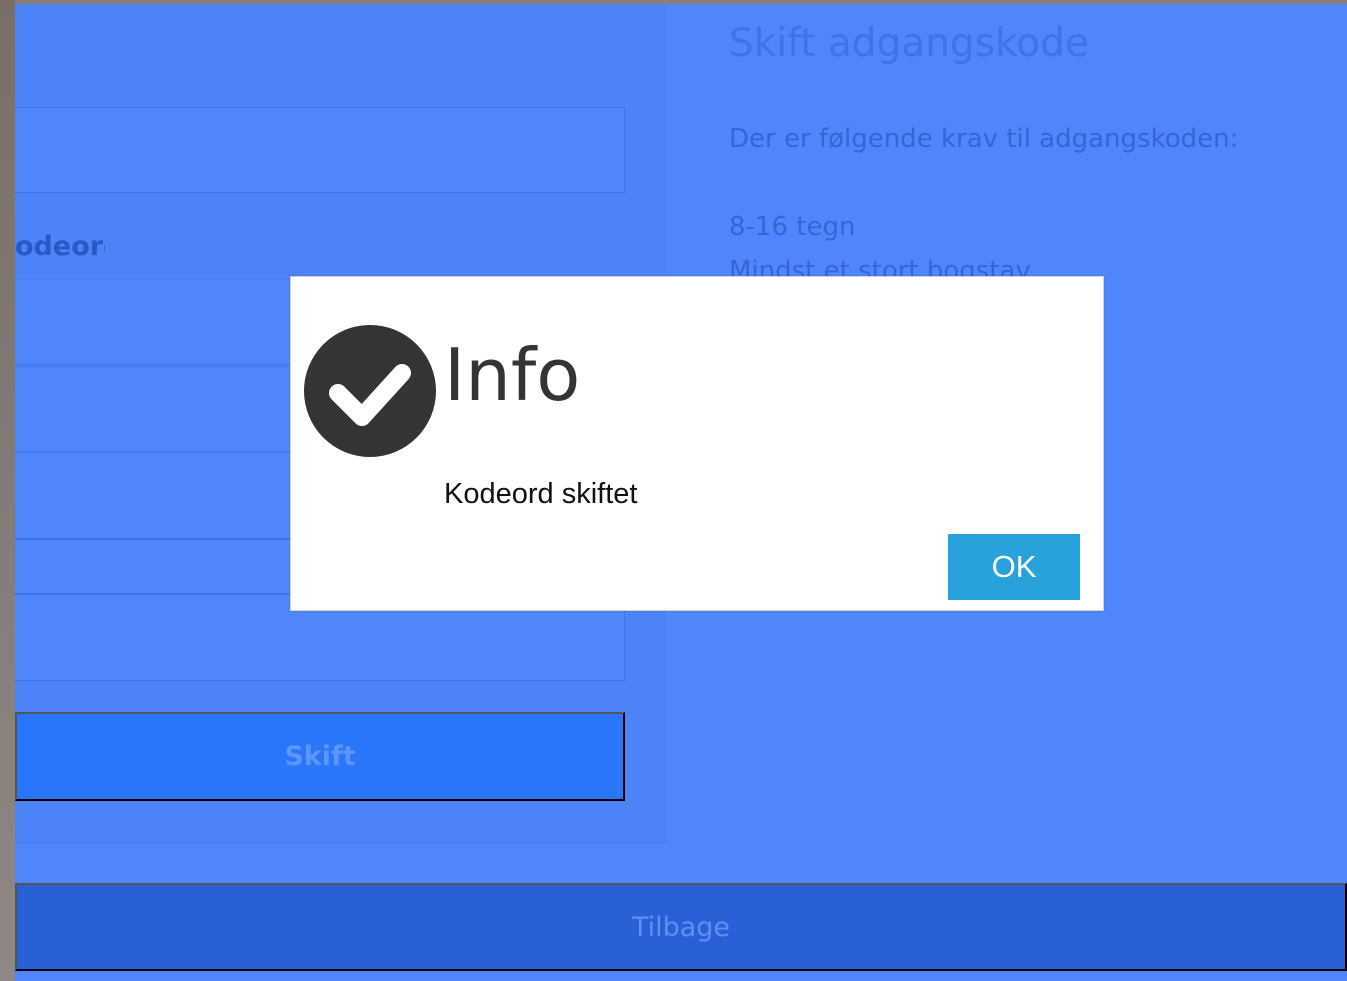 The image size is (1347, 981). Describe the element at coordinates (1014, 567) in the screenshot. I see `ok-button: OK` at that location.